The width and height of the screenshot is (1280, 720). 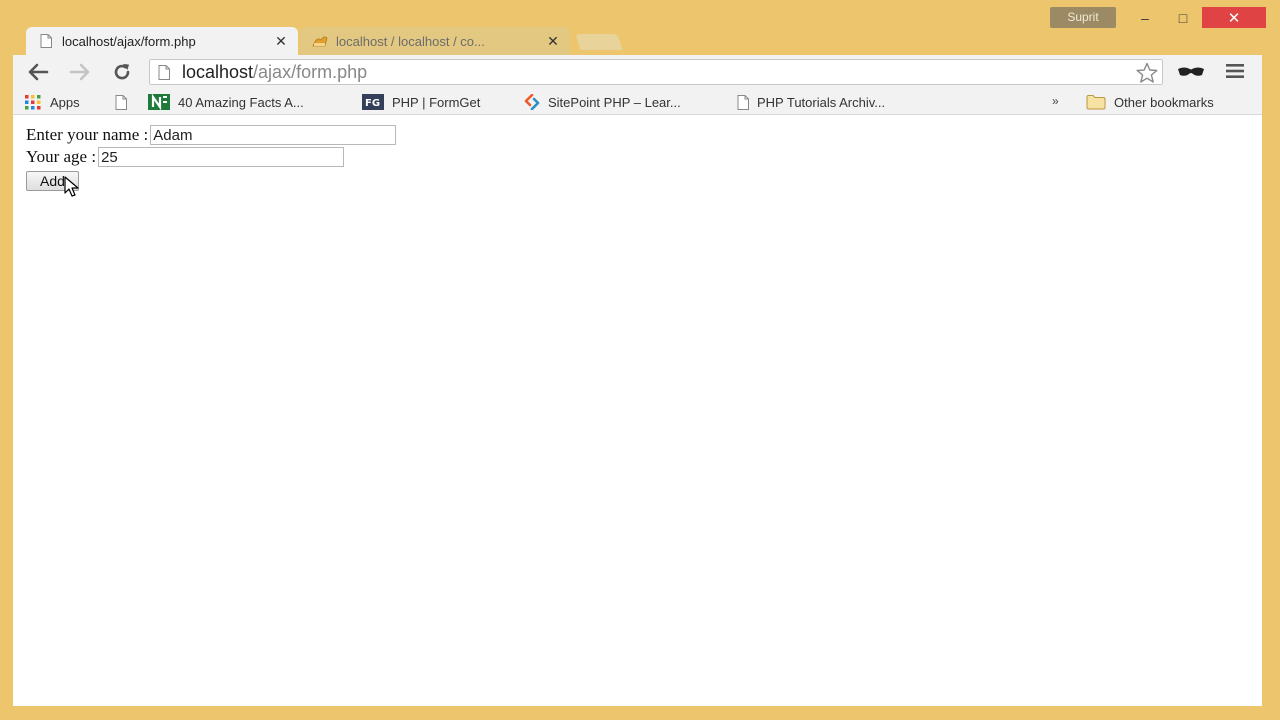 I want to click on minimize-button: –, so click(x=1145, y=17).